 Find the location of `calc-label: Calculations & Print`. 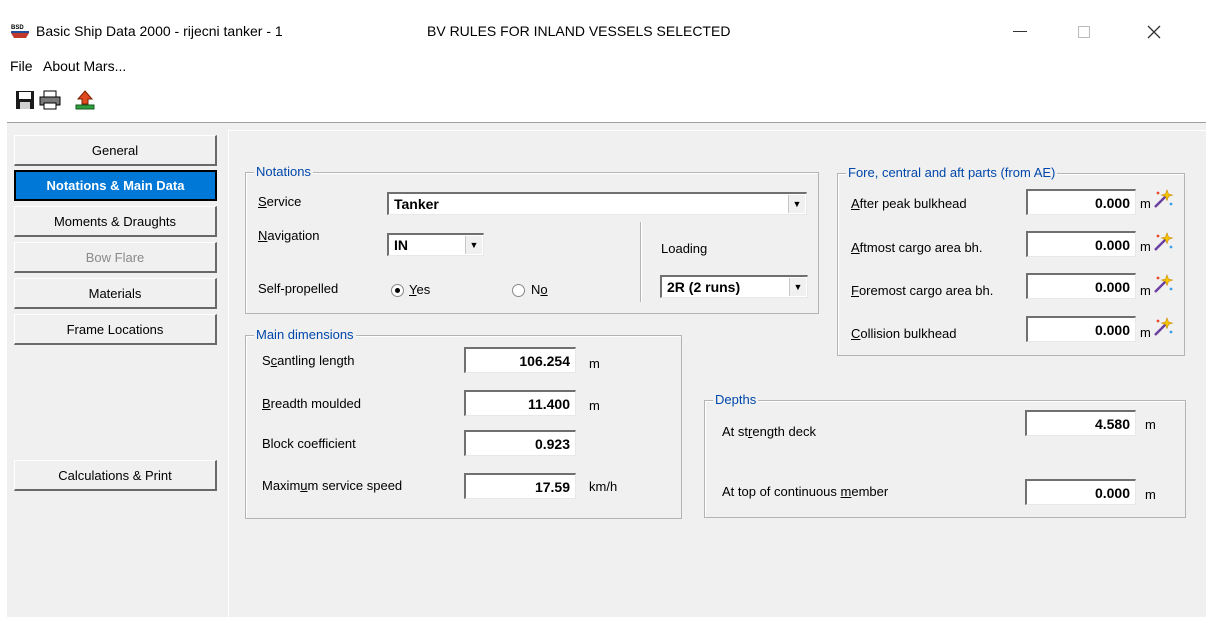

calc-label: Calculations & Print is located at coordinates (115, 475).